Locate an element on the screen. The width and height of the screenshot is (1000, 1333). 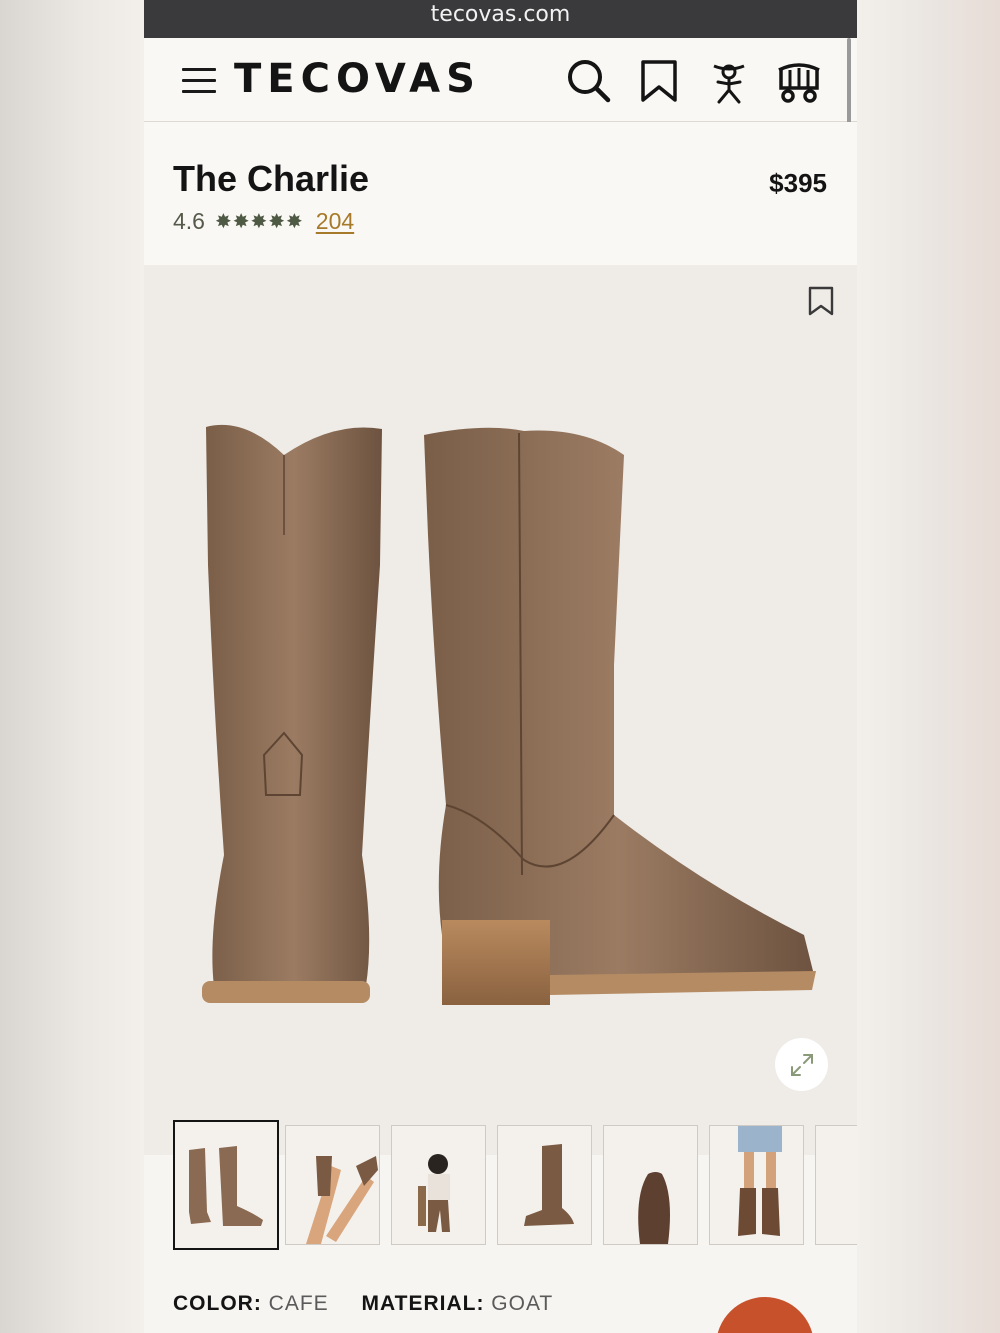
product-price: $395 is located at coordinates (798, 183).